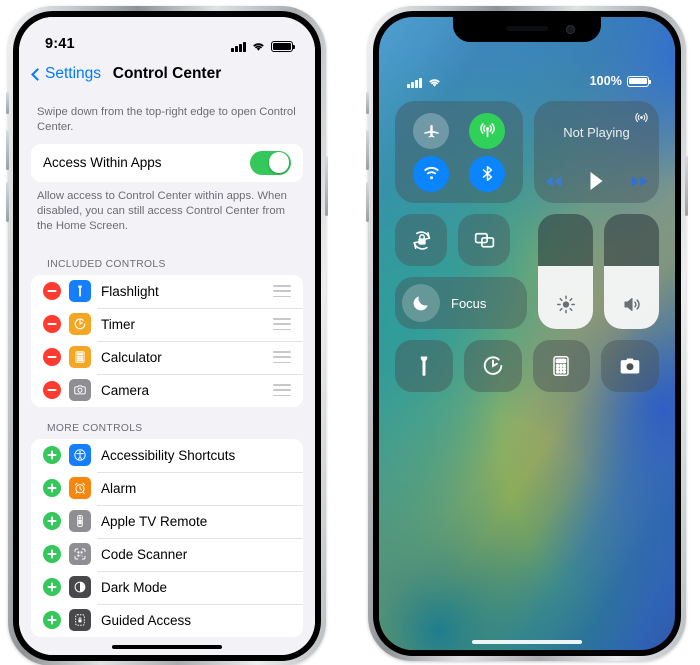 The image size is (700, 665). What do you see at coordinates (565, 271) in the screenshot?
I see `brightness-slider` at bounding box center [565, 271].